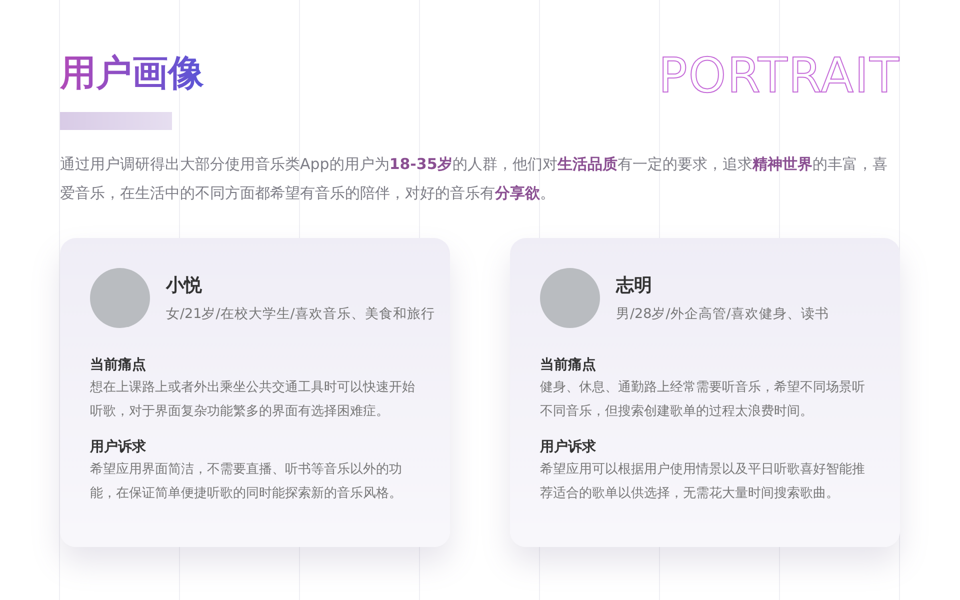 Image resolution: width=960 pixels, height=600 pixels. Describe the element at coordinates (722, 314) in the screenshot. I see `persona-description: 男/28岁/外企高管/喜欢健身、读书` at that location.